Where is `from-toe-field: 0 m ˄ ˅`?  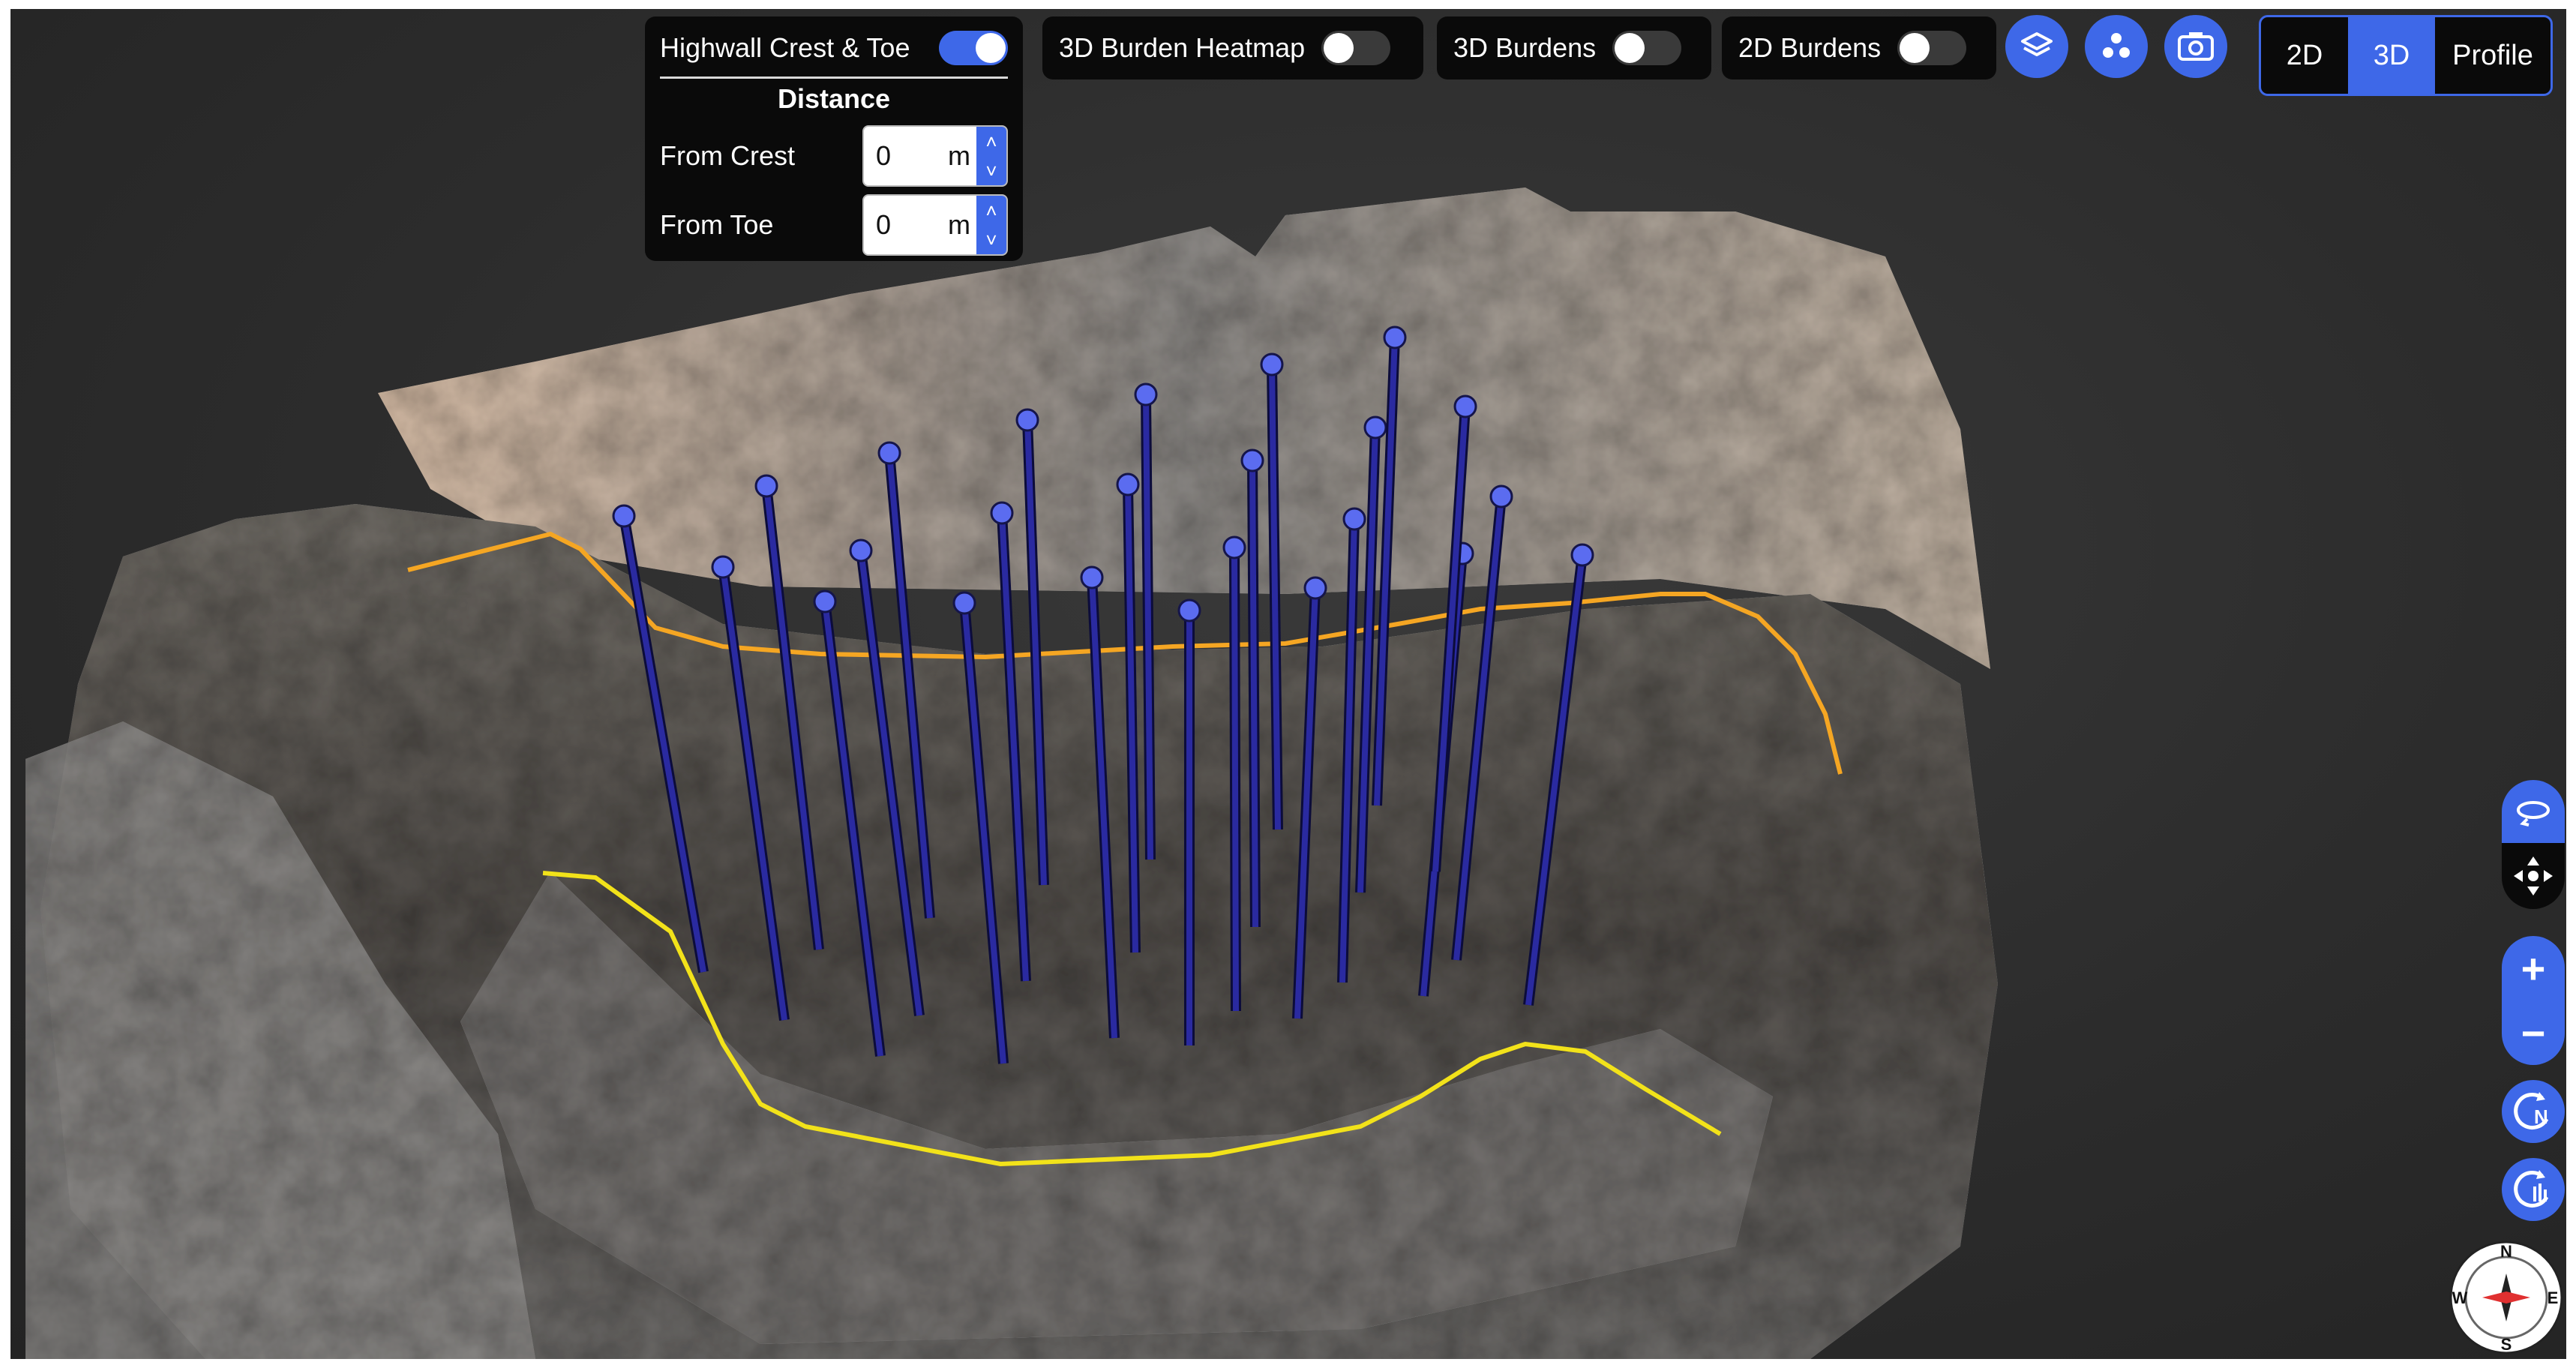
from-toe-field: 0 m ˄ ˅ is located at coordinates (935, 225).